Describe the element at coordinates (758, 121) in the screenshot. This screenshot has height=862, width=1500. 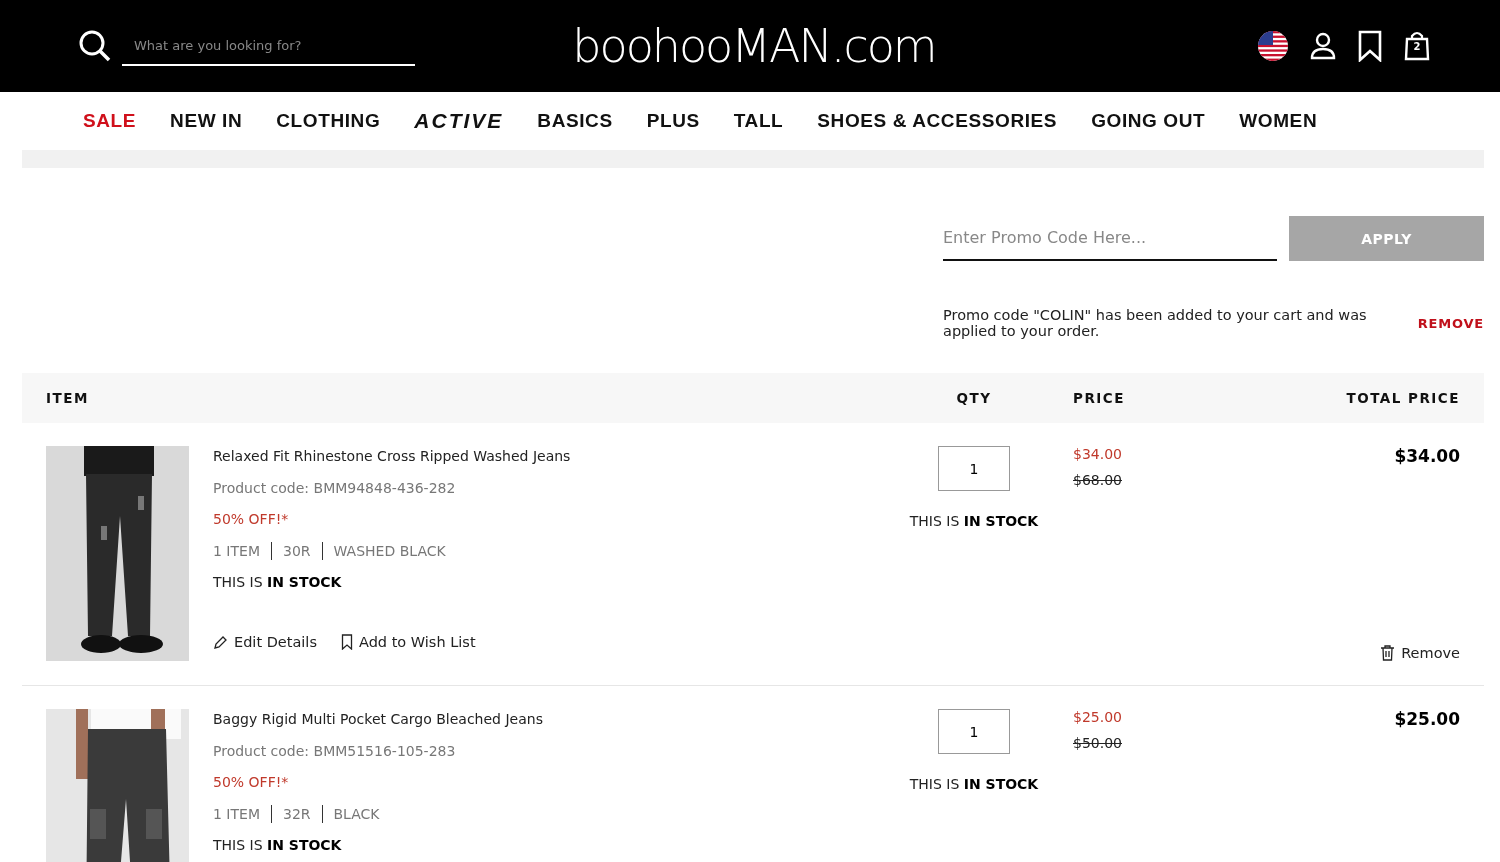
I see `nav-link: TALL` at that location.